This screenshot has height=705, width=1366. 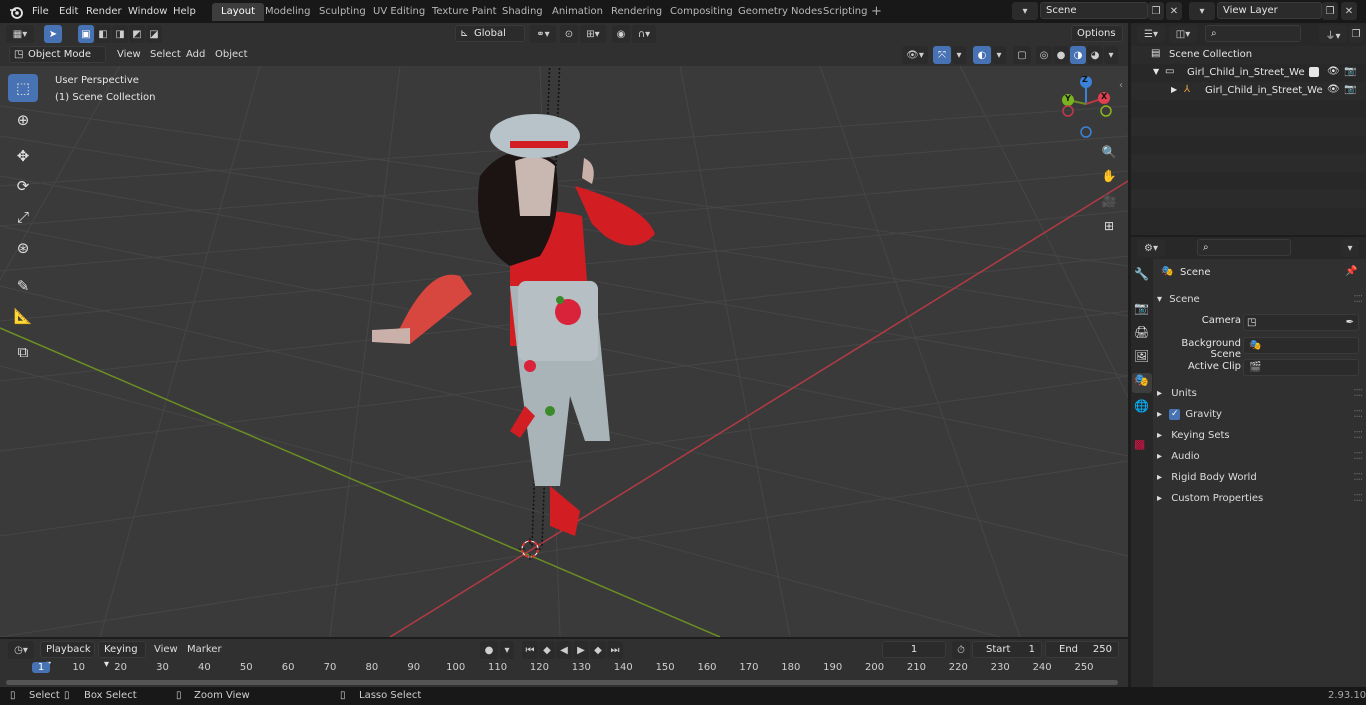 What do you see at coordinates (23, 156) in the screenshot?
I see `tool-move-icon: ✥` at bounding box center [23, 156].